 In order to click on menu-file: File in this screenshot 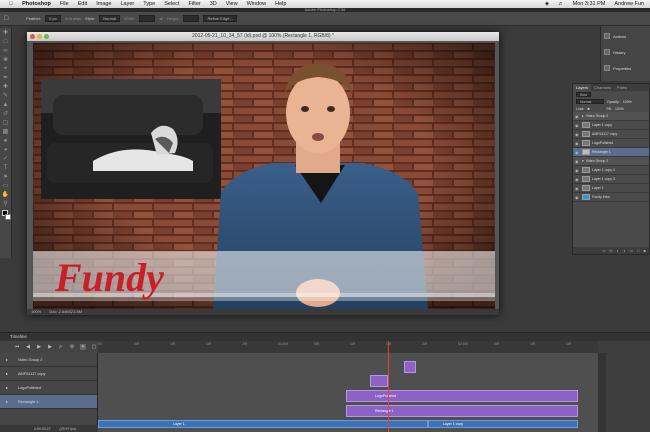, I will do `click(64, 4)`.